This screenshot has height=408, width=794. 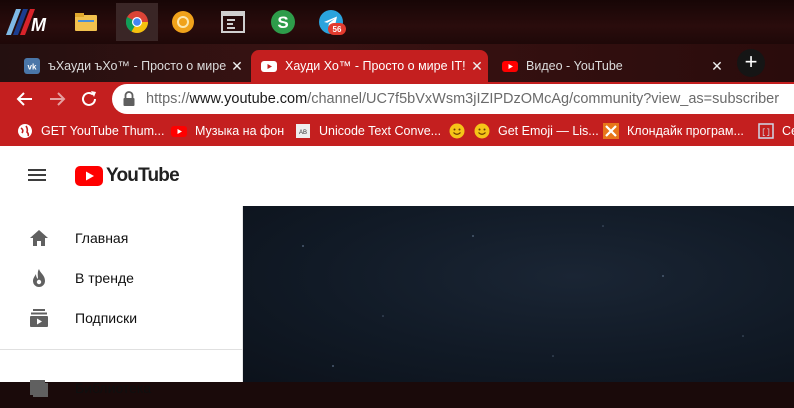 What do you see at coordinates (25, 131) in the screenshot?
I see `globe-icon` at bounding box center [25, 131].